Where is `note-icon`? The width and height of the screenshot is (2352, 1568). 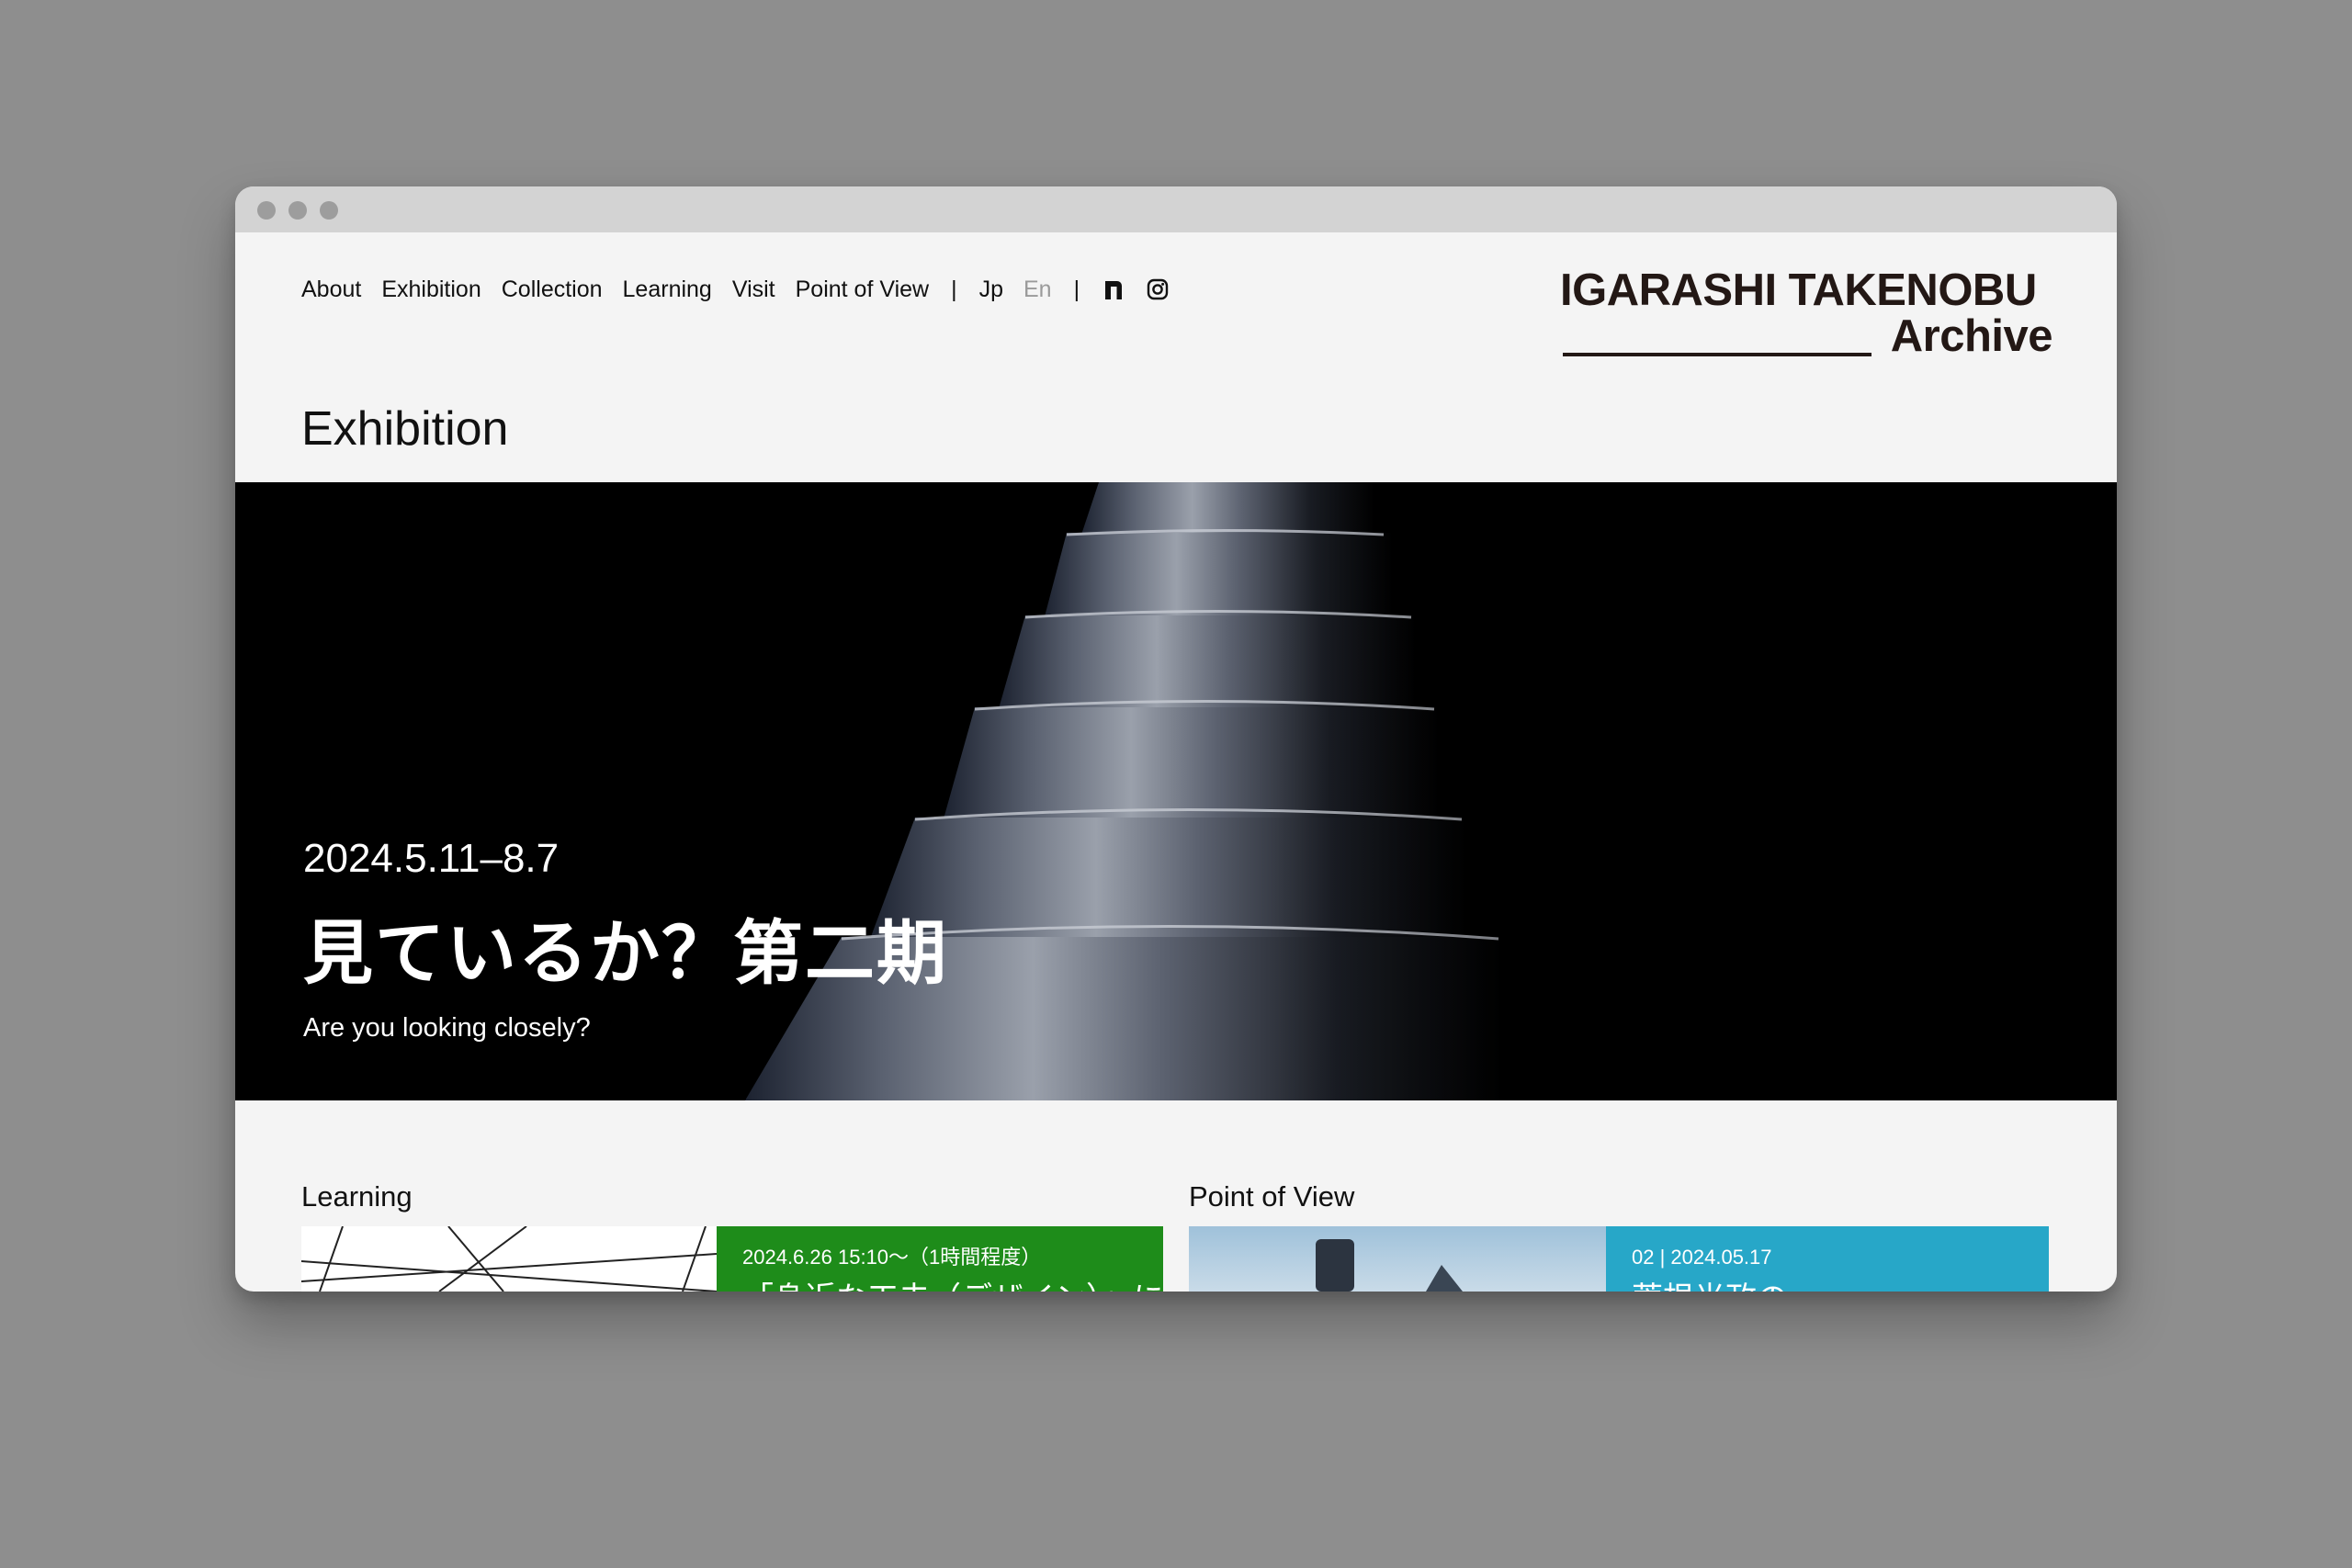
note-icon is located at coordinates (1113, 289).